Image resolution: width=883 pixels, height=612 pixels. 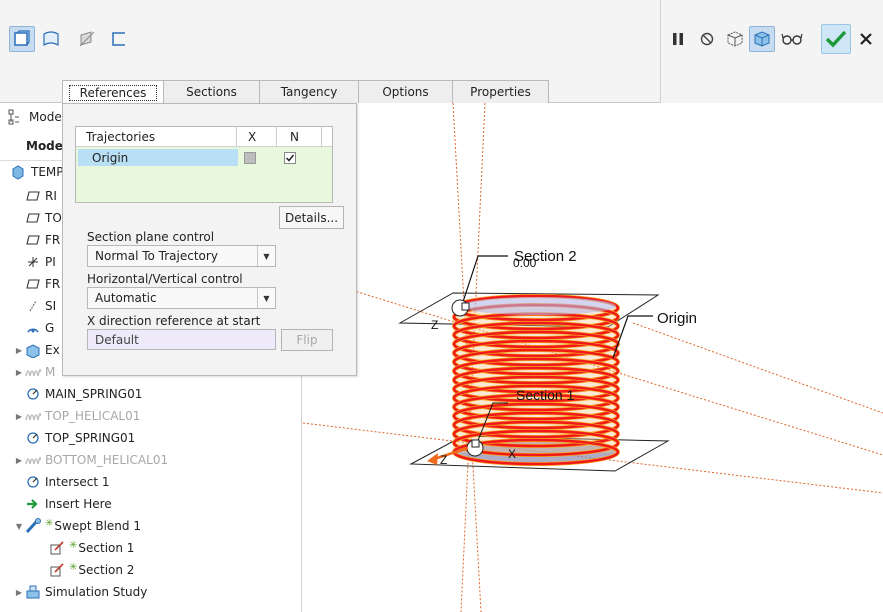 I want to click on remove-material-icon, so click(x=87, y=39).